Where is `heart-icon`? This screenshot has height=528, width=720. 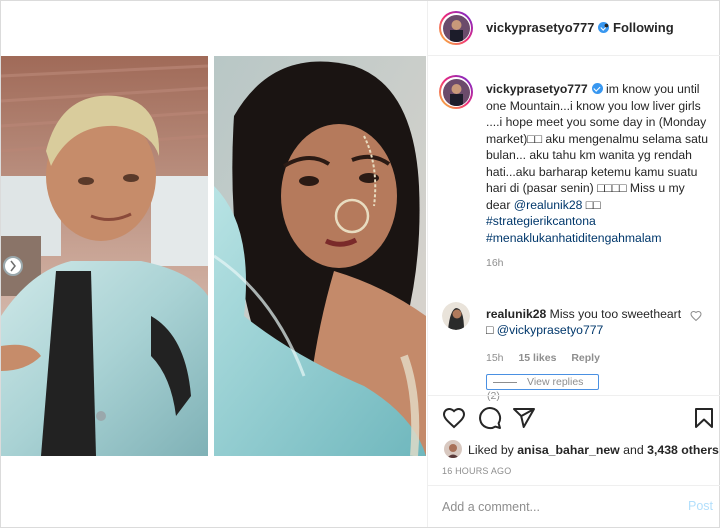
heart-icon is located at coordinates (454, 418).